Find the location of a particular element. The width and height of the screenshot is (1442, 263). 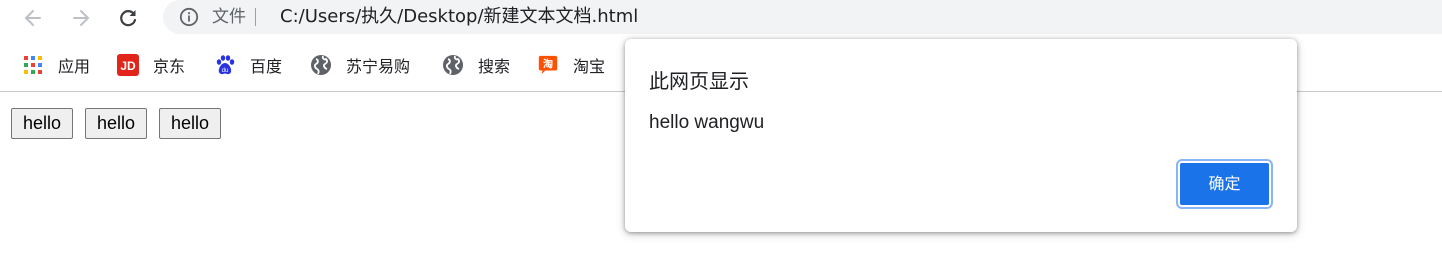

bookmark-label: 搜索 is located at coordinates (494, 66).